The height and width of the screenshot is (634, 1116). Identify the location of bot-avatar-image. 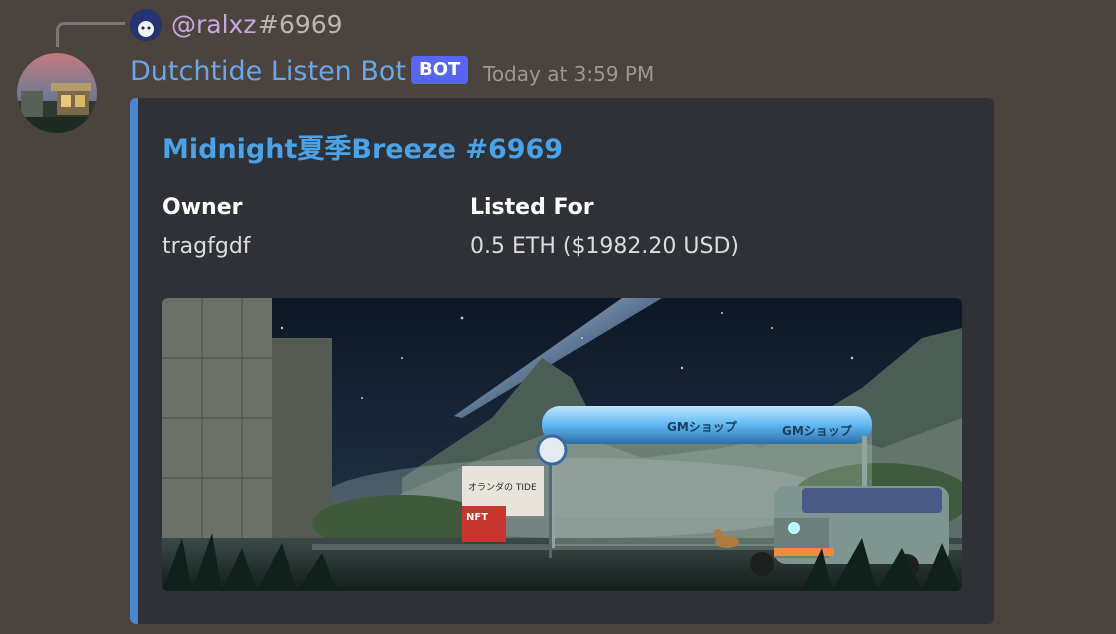
(57, 93).